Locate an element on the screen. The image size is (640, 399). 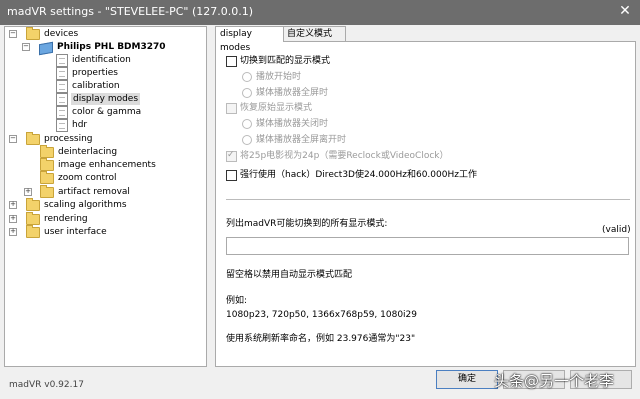
mode-list-label: 列出madVR可能切换到的所有显示模式: is located at coordinates (307, 224).